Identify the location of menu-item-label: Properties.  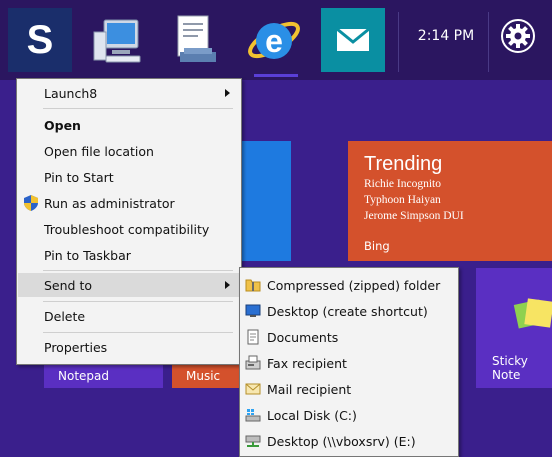
(76, 347).